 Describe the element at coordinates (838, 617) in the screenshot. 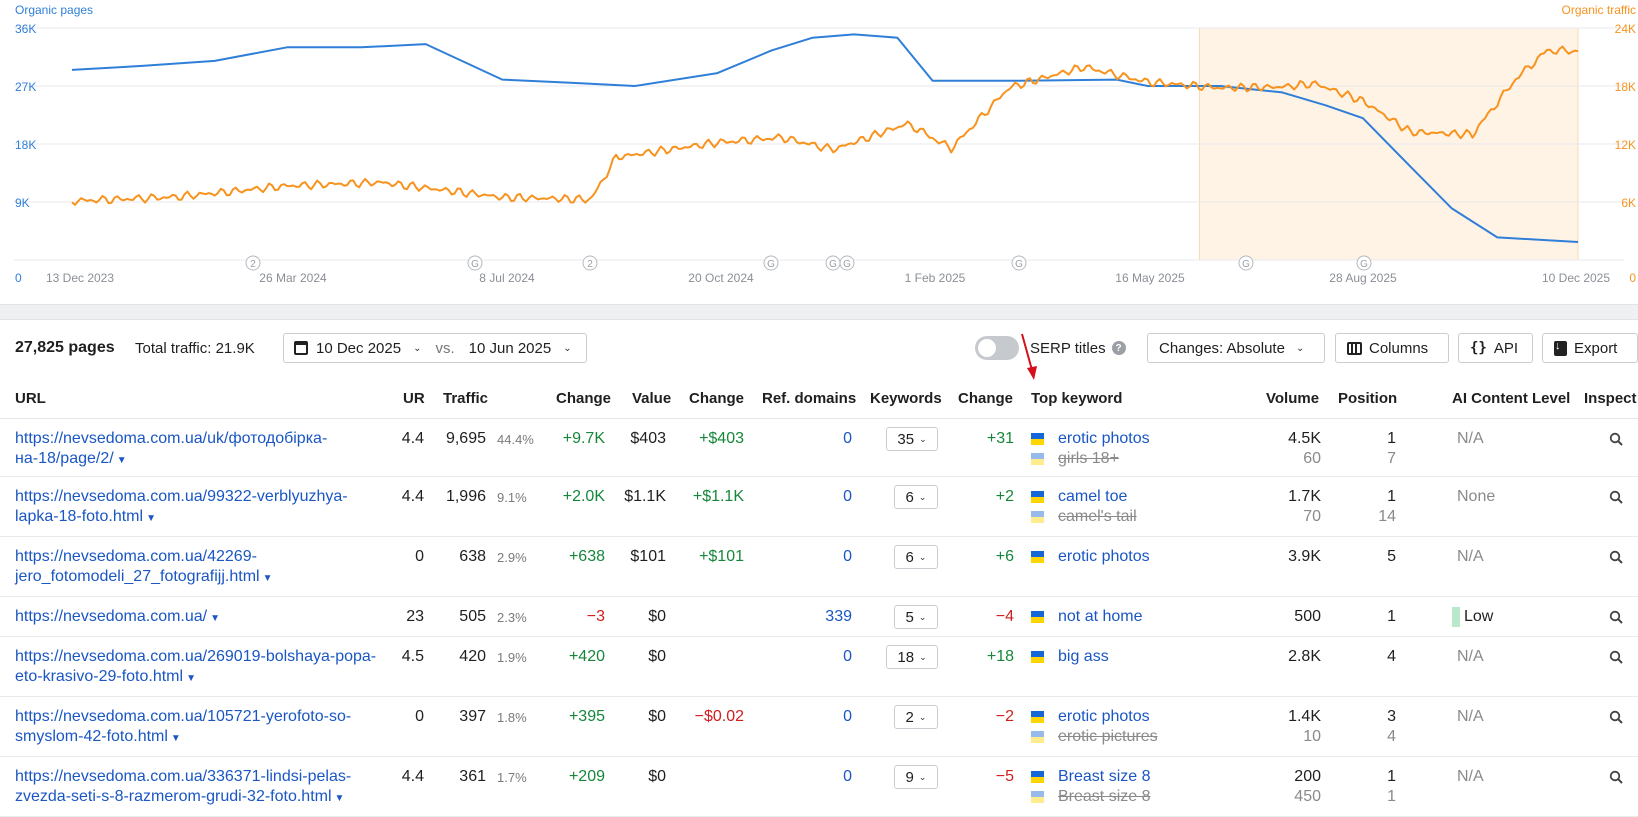

I see `ref-domains-link: 339` at that location.